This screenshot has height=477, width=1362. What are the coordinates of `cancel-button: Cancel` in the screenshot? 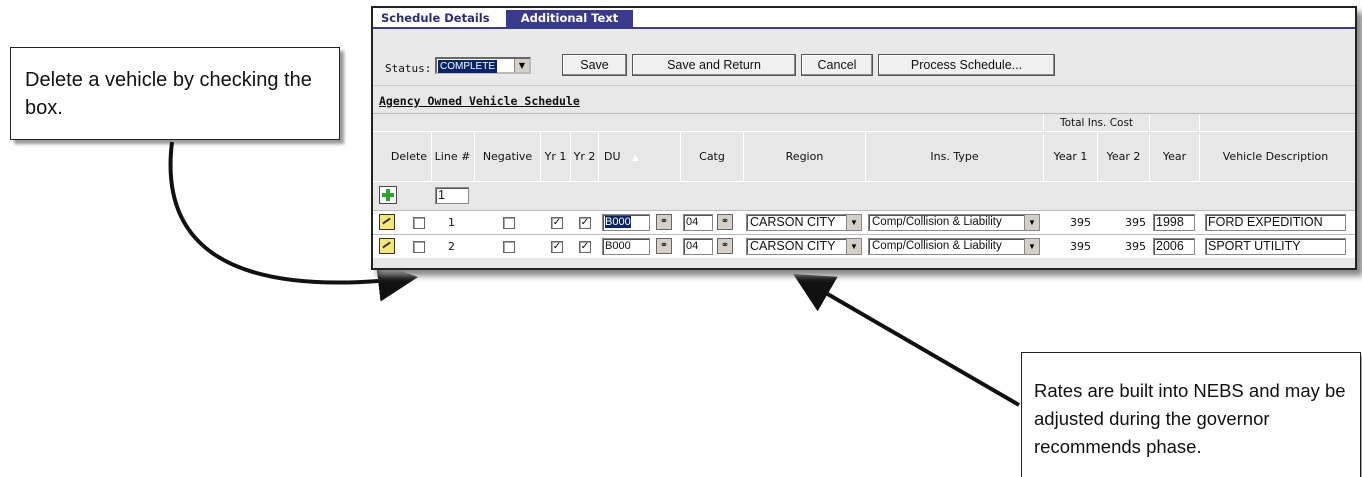 It's located at (837, 65).